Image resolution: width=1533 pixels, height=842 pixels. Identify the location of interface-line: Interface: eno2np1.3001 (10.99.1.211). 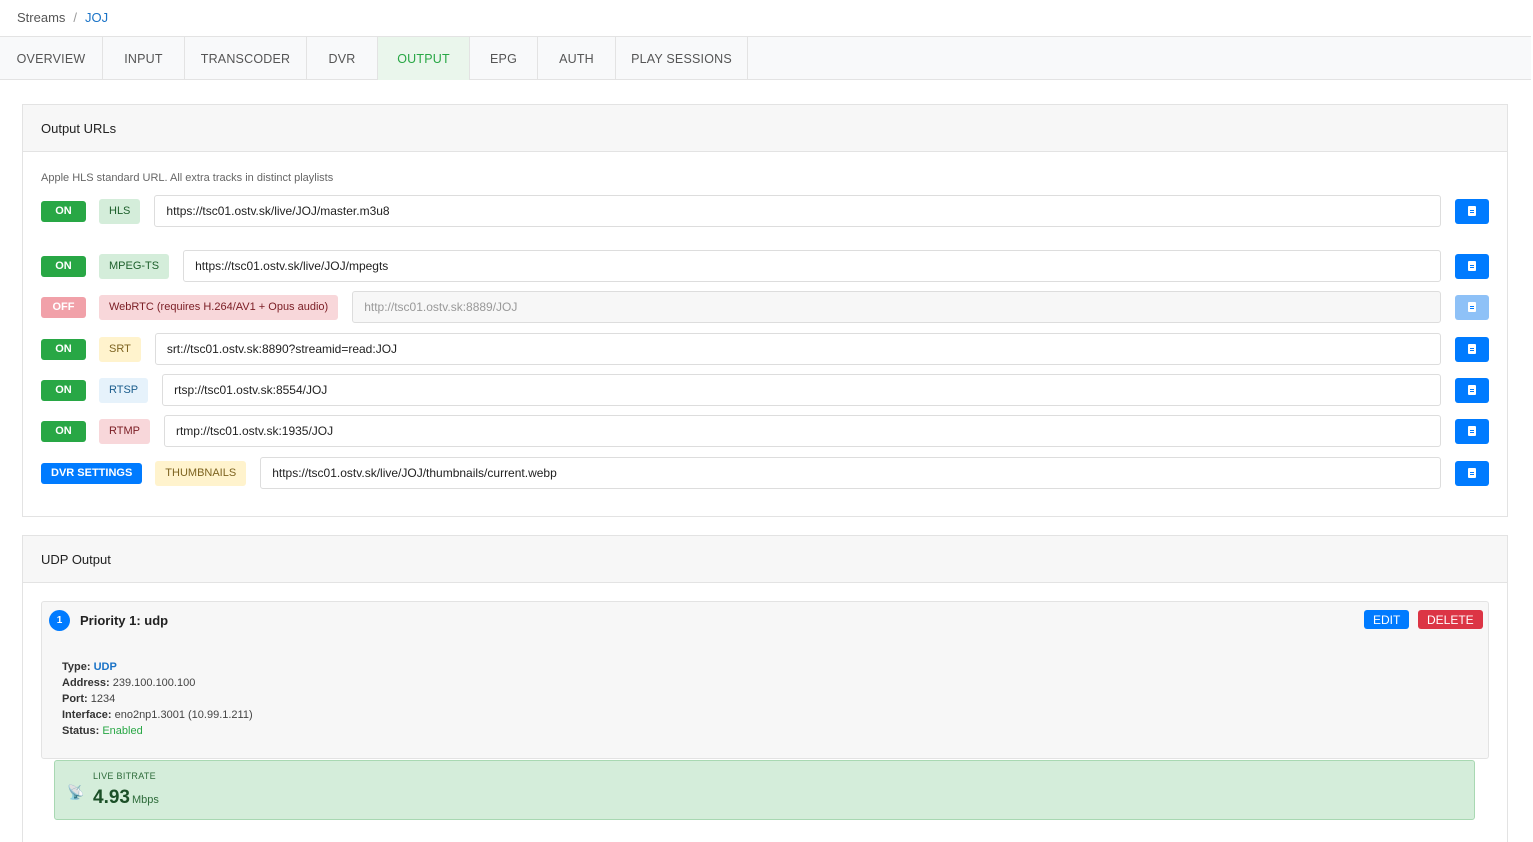
(157, 715).